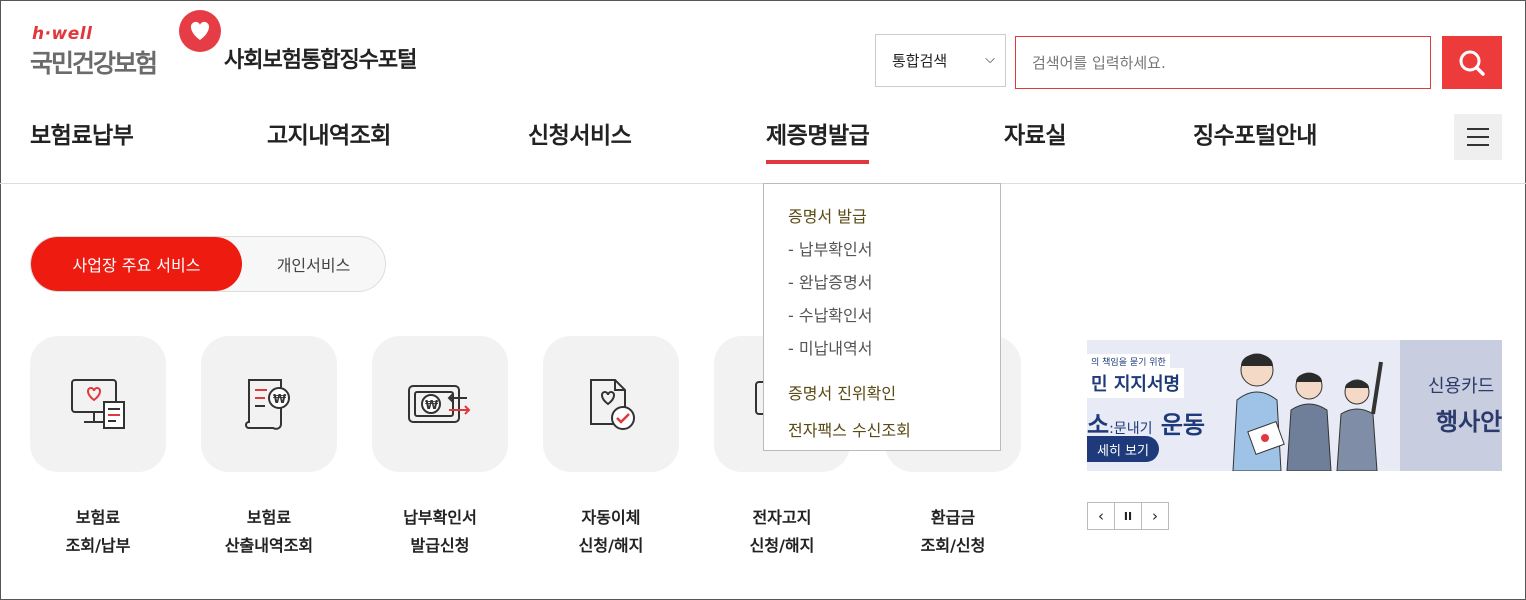  Describe the element at coordinates (782, 532) in the screenshot. I see `service-card-label: 전자고지 신청/해지` at that location.